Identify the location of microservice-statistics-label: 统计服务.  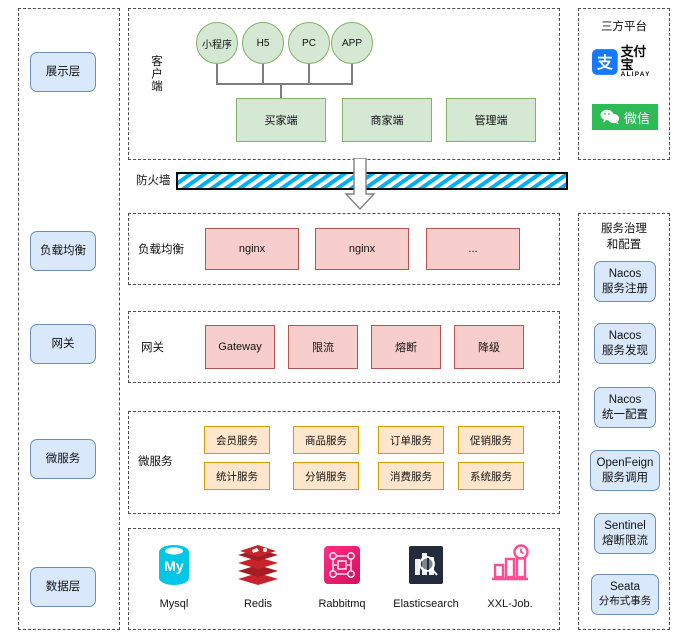
(237, 476).